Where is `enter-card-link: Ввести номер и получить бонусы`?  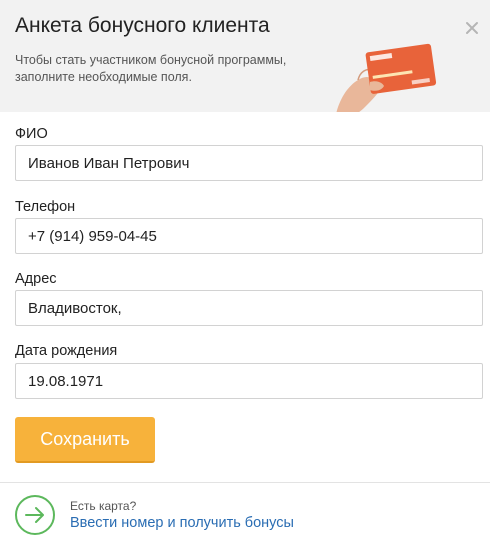
enter-card-link: Ввести номер и получить бонусы is located at coordinates (182, 523).